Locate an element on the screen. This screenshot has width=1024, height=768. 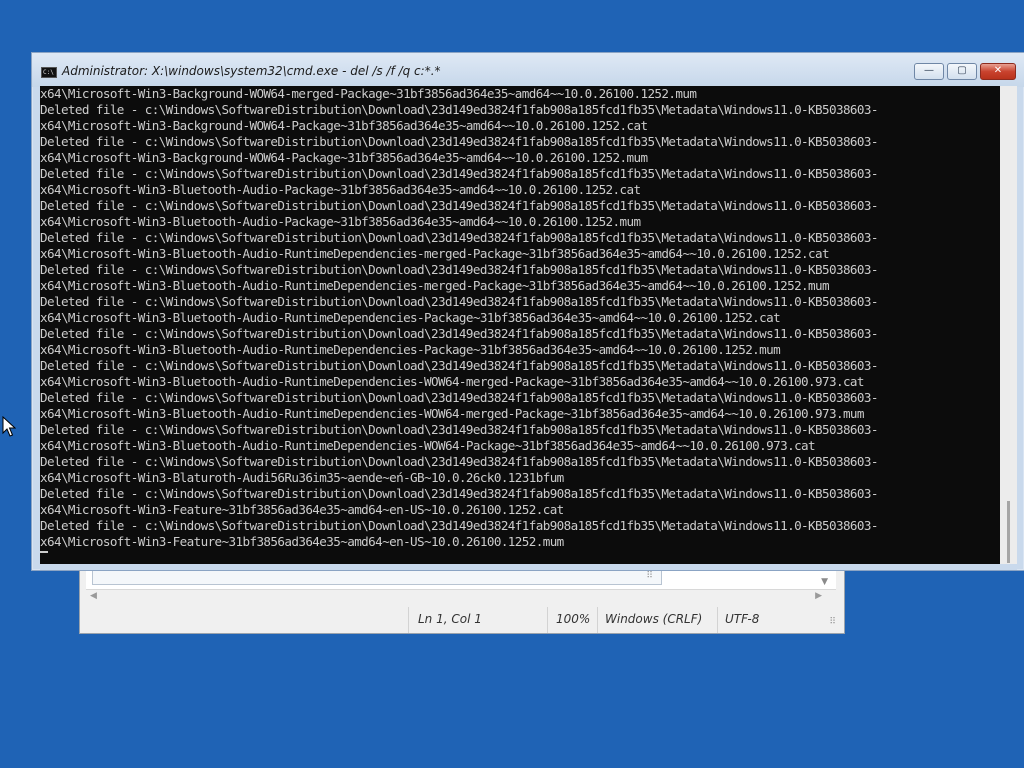
notepad-statusbar: Ln 1, Col 1 100% Windows (CRLF) UTF-8 ⠿ is located at coordinates (462, 620).